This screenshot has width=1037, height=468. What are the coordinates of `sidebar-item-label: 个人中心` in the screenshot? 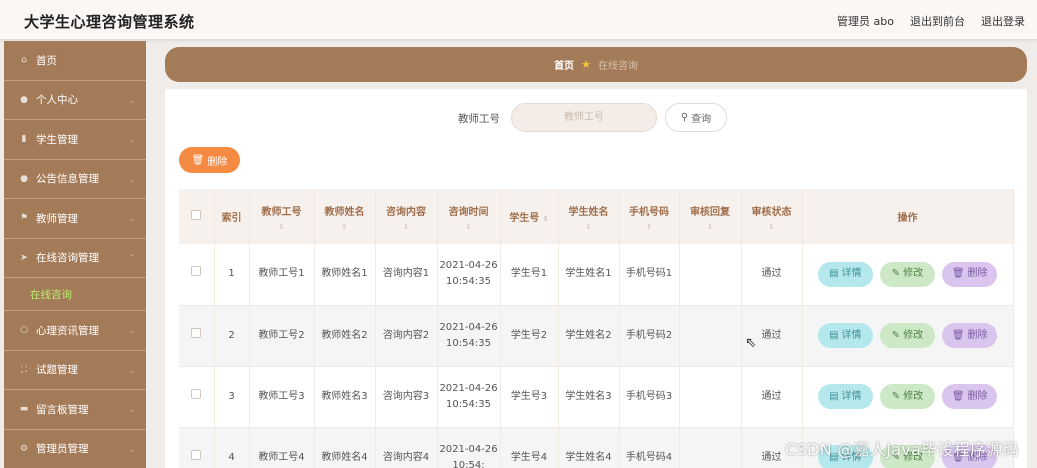 It's located at (57, 100).